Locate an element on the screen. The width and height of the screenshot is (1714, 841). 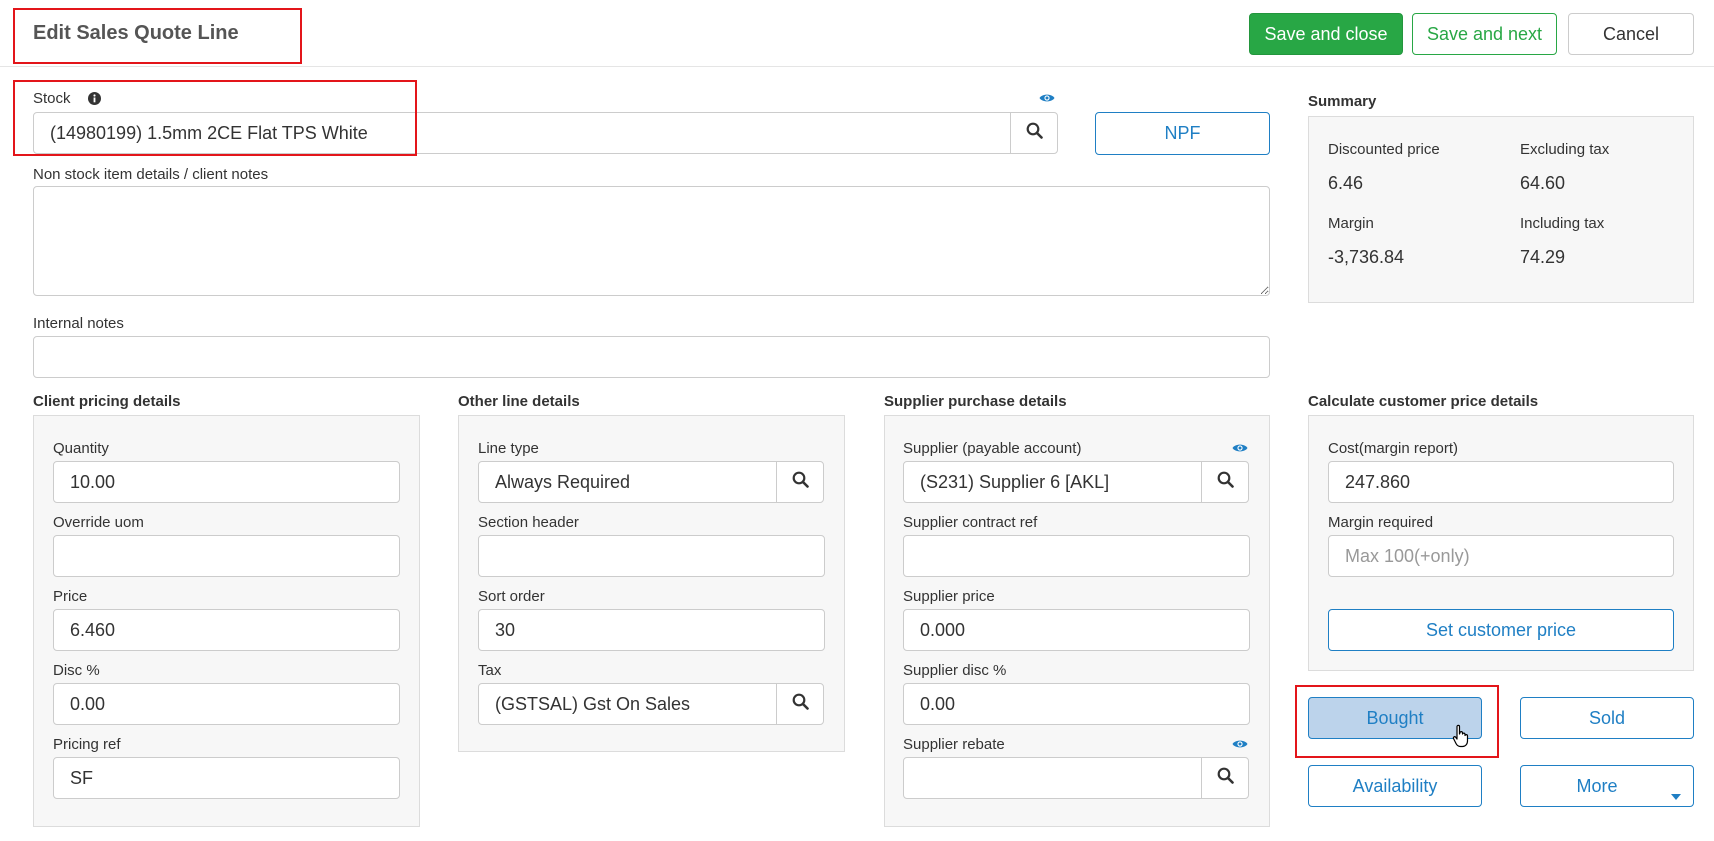
price-input: 6.460 is located at coordinates (226, 630).